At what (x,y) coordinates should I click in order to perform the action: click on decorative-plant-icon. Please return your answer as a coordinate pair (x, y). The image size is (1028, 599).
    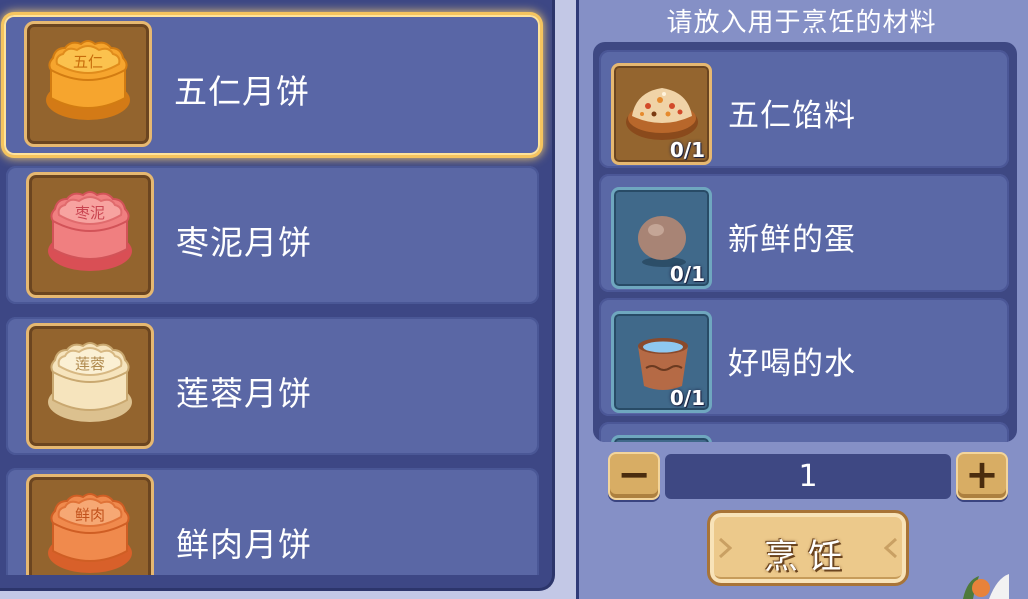
    Looking at the image, I should click on (986, 586).